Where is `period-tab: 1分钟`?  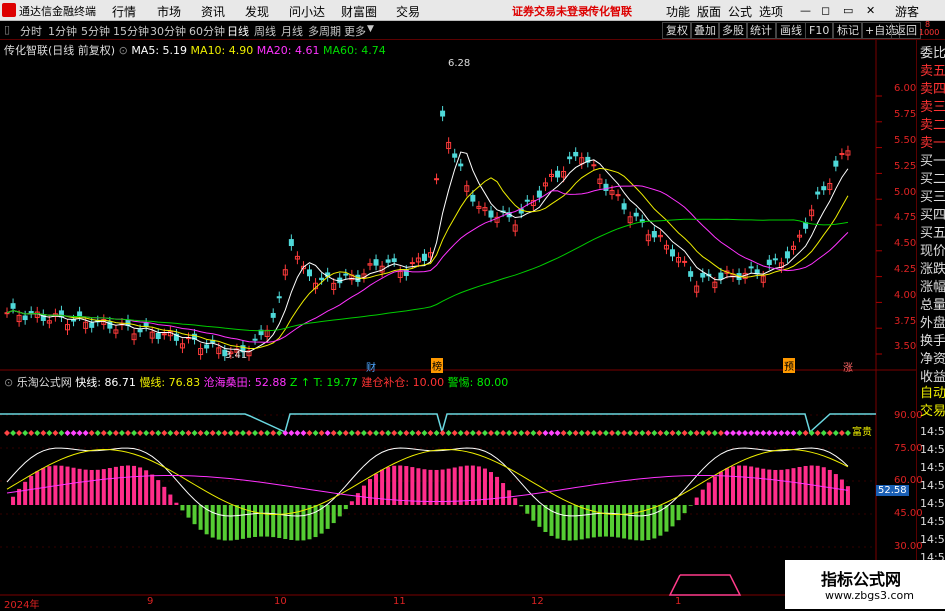
period-tab: 1分钟 is located at coordinates (62, 31).